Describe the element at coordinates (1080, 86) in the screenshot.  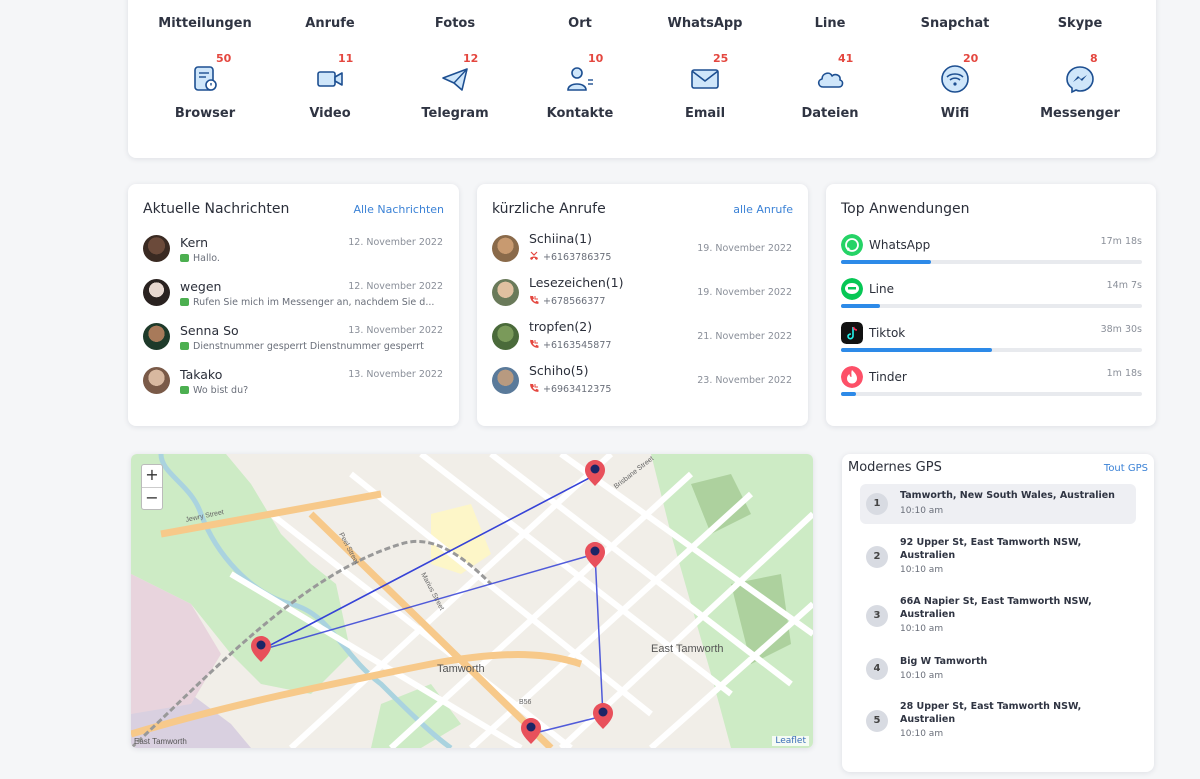
I see `category-messenger: 8 Messenger` at that location.